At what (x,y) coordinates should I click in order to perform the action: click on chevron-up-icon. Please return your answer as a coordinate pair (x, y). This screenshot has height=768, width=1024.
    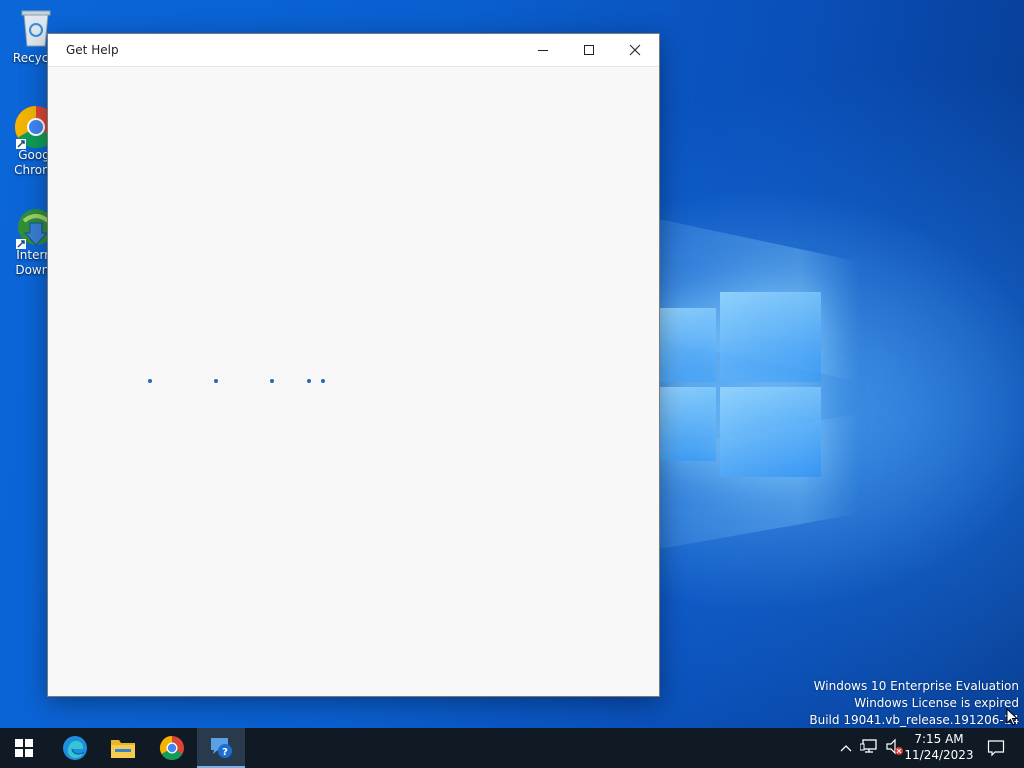
    Looking at the image, I should click on (846, 748).